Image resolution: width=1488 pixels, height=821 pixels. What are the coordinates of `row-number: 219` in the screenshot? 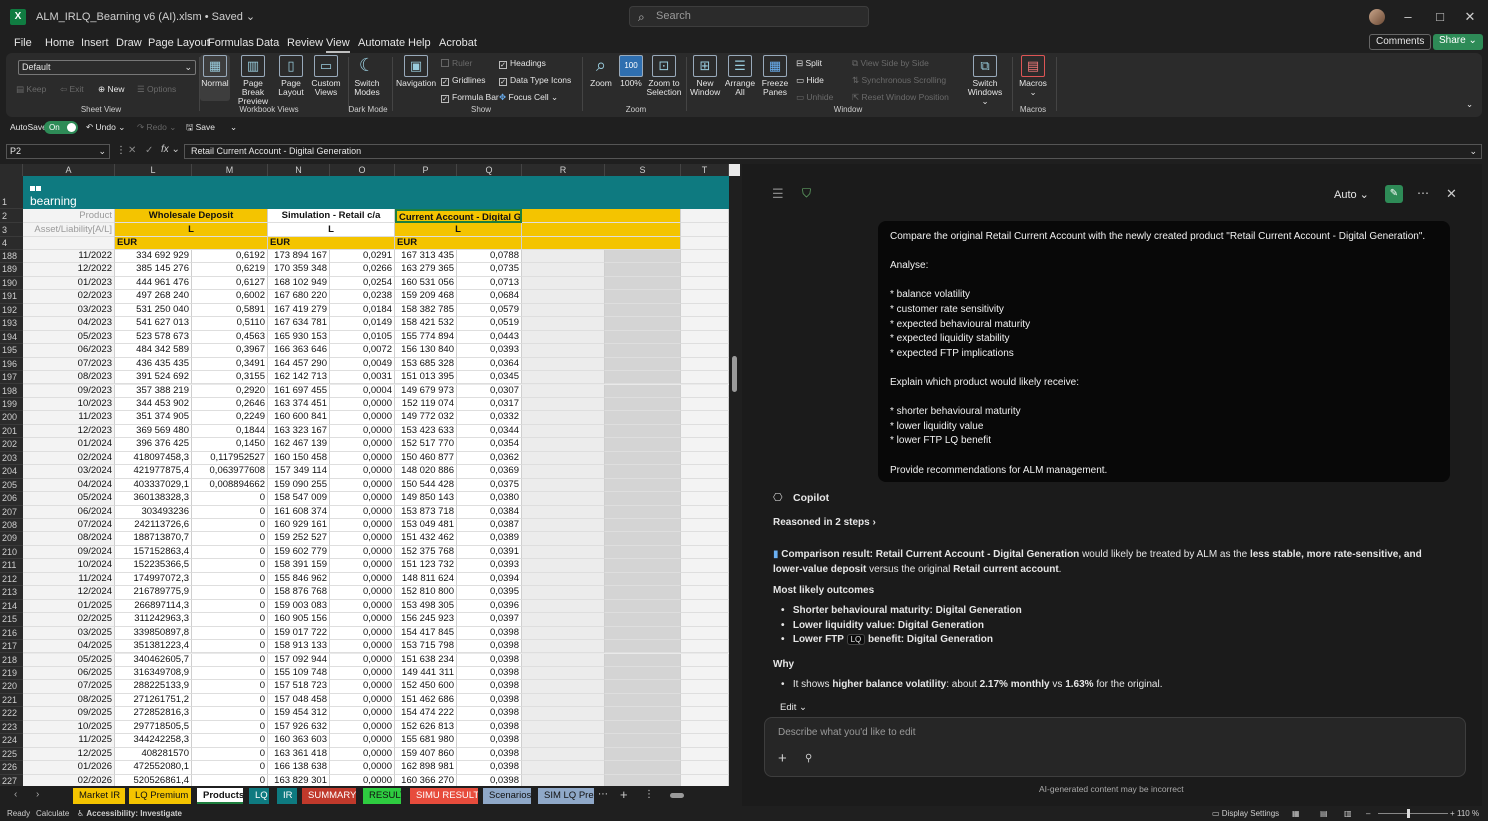 It's located at (11, 673).